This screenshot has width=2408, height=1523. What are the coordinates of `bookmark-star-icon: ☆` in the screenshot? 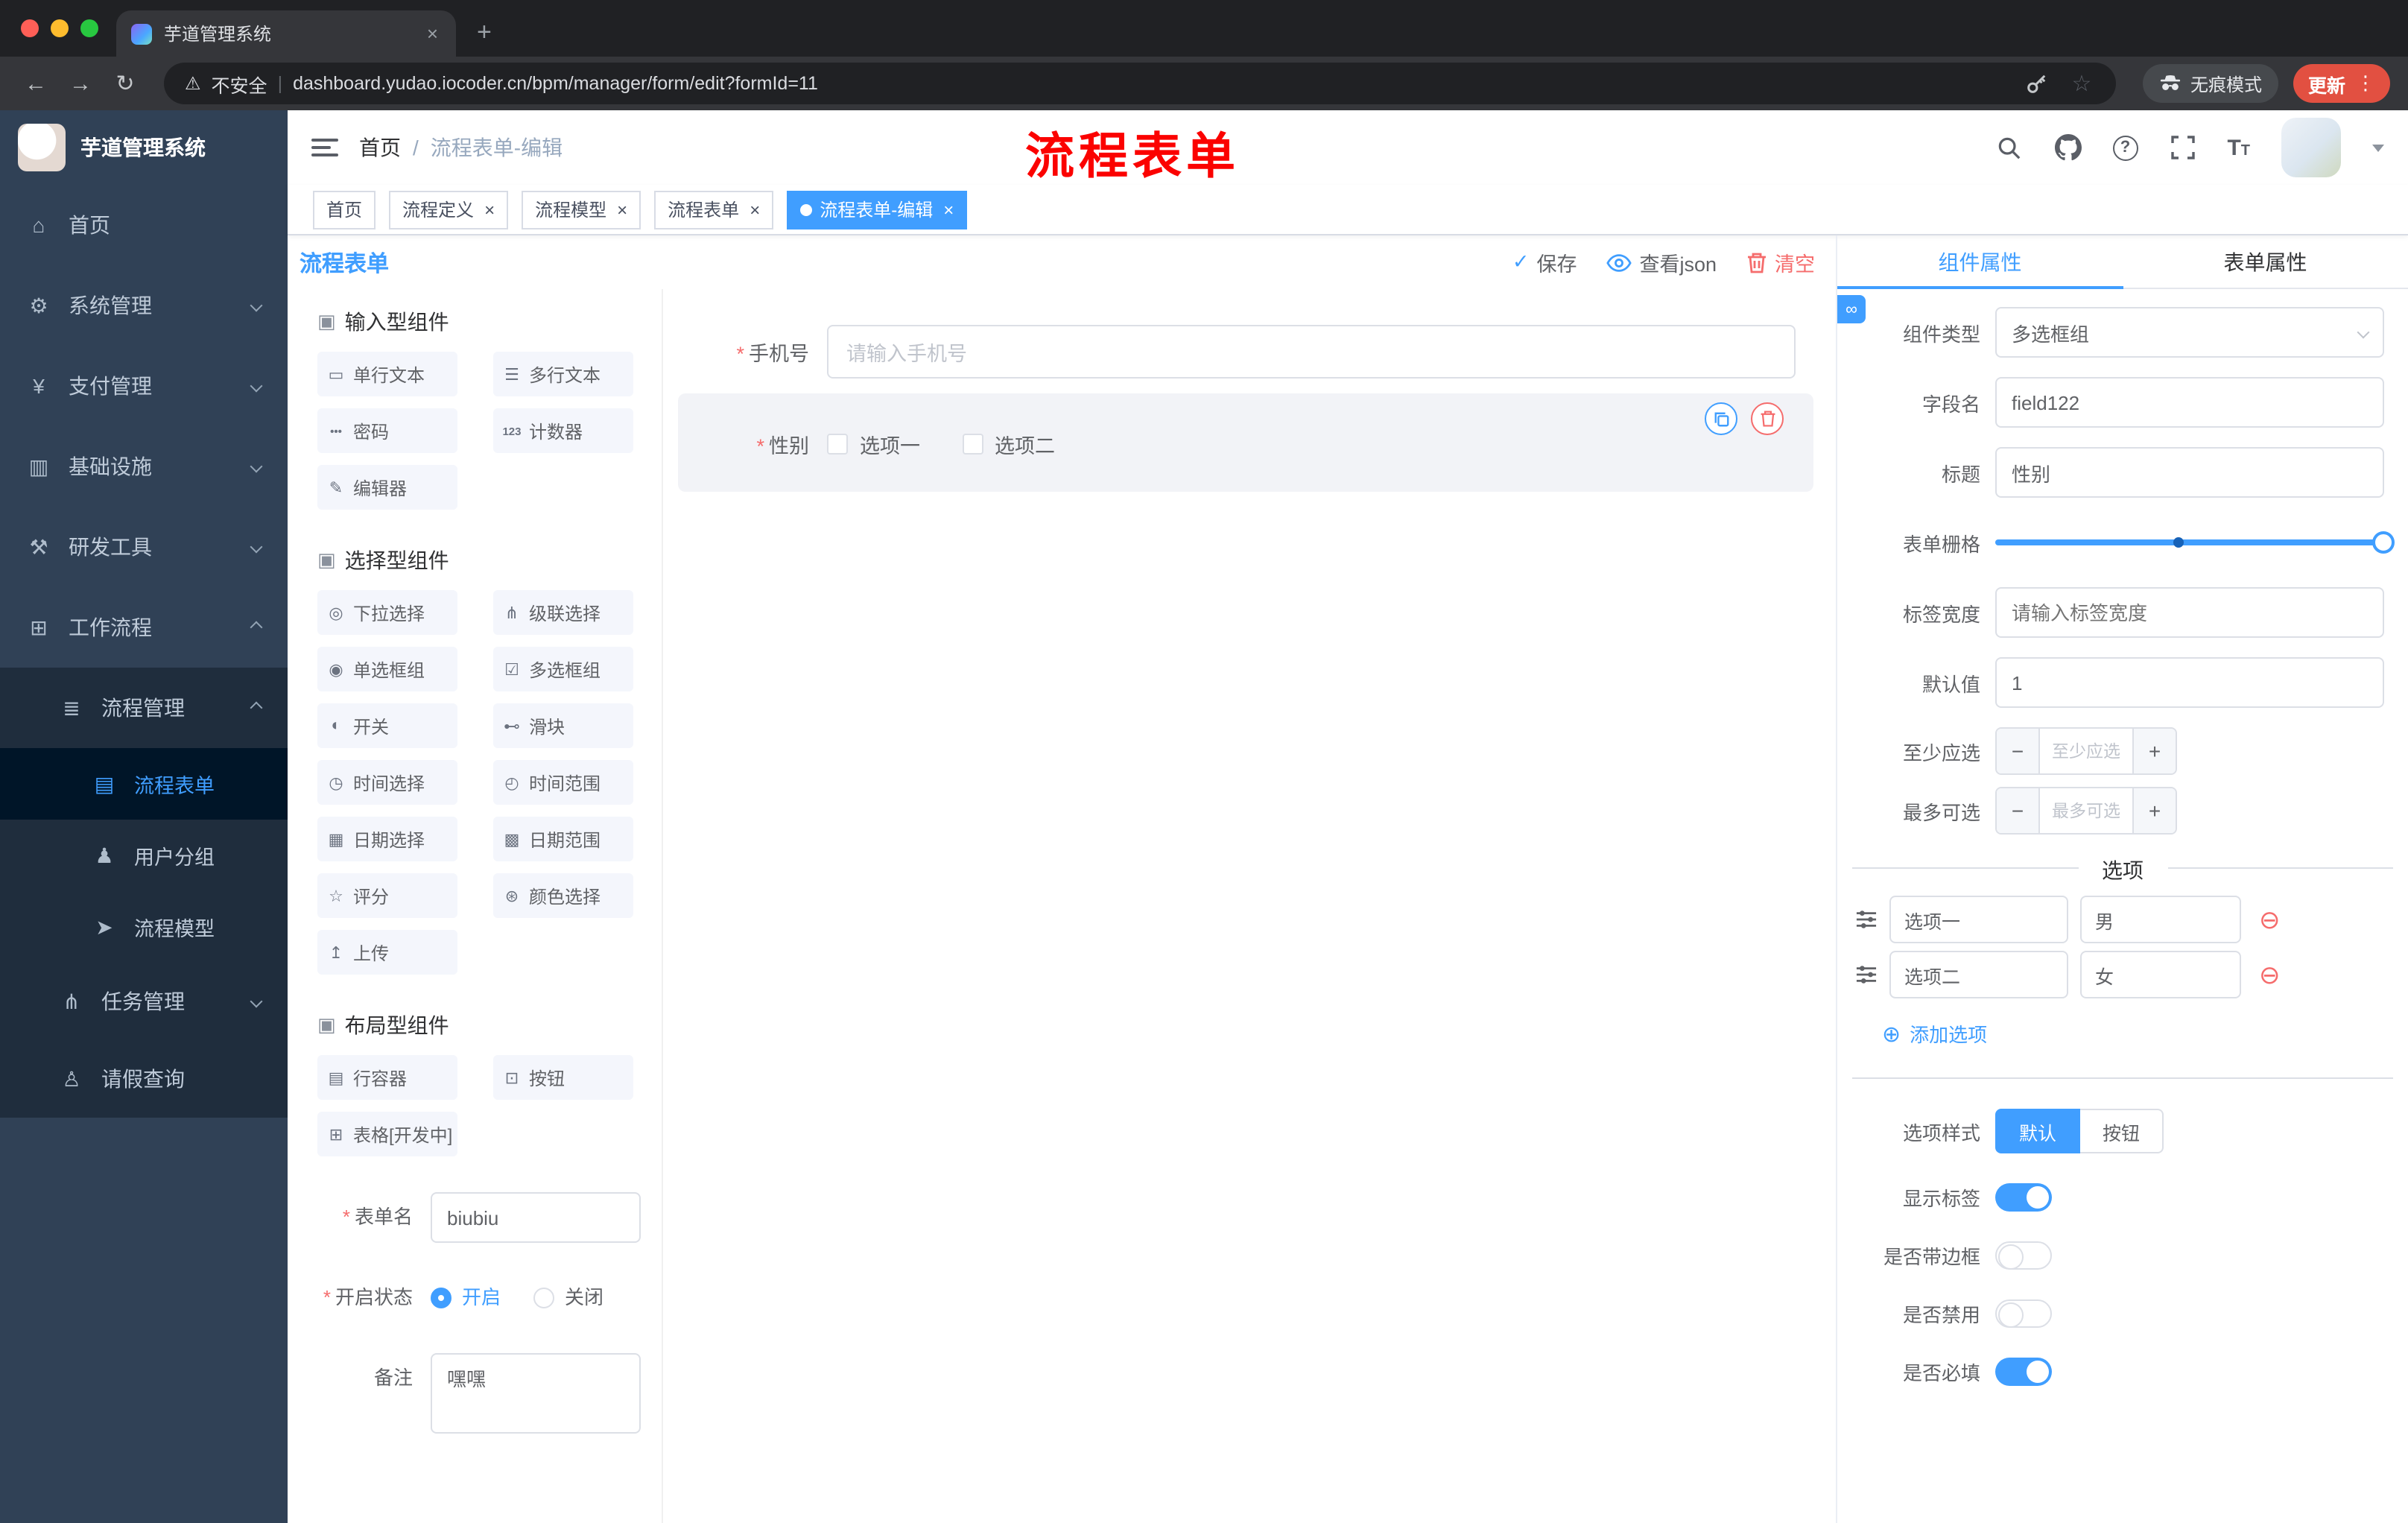 It's located at (2081, 83).